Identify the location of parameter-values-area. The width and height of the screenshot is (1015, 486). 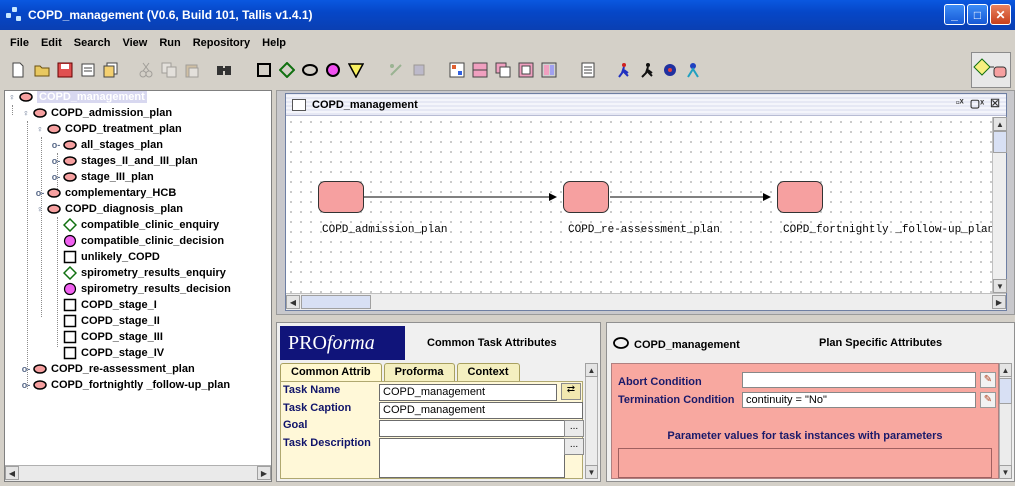
(805, 463).